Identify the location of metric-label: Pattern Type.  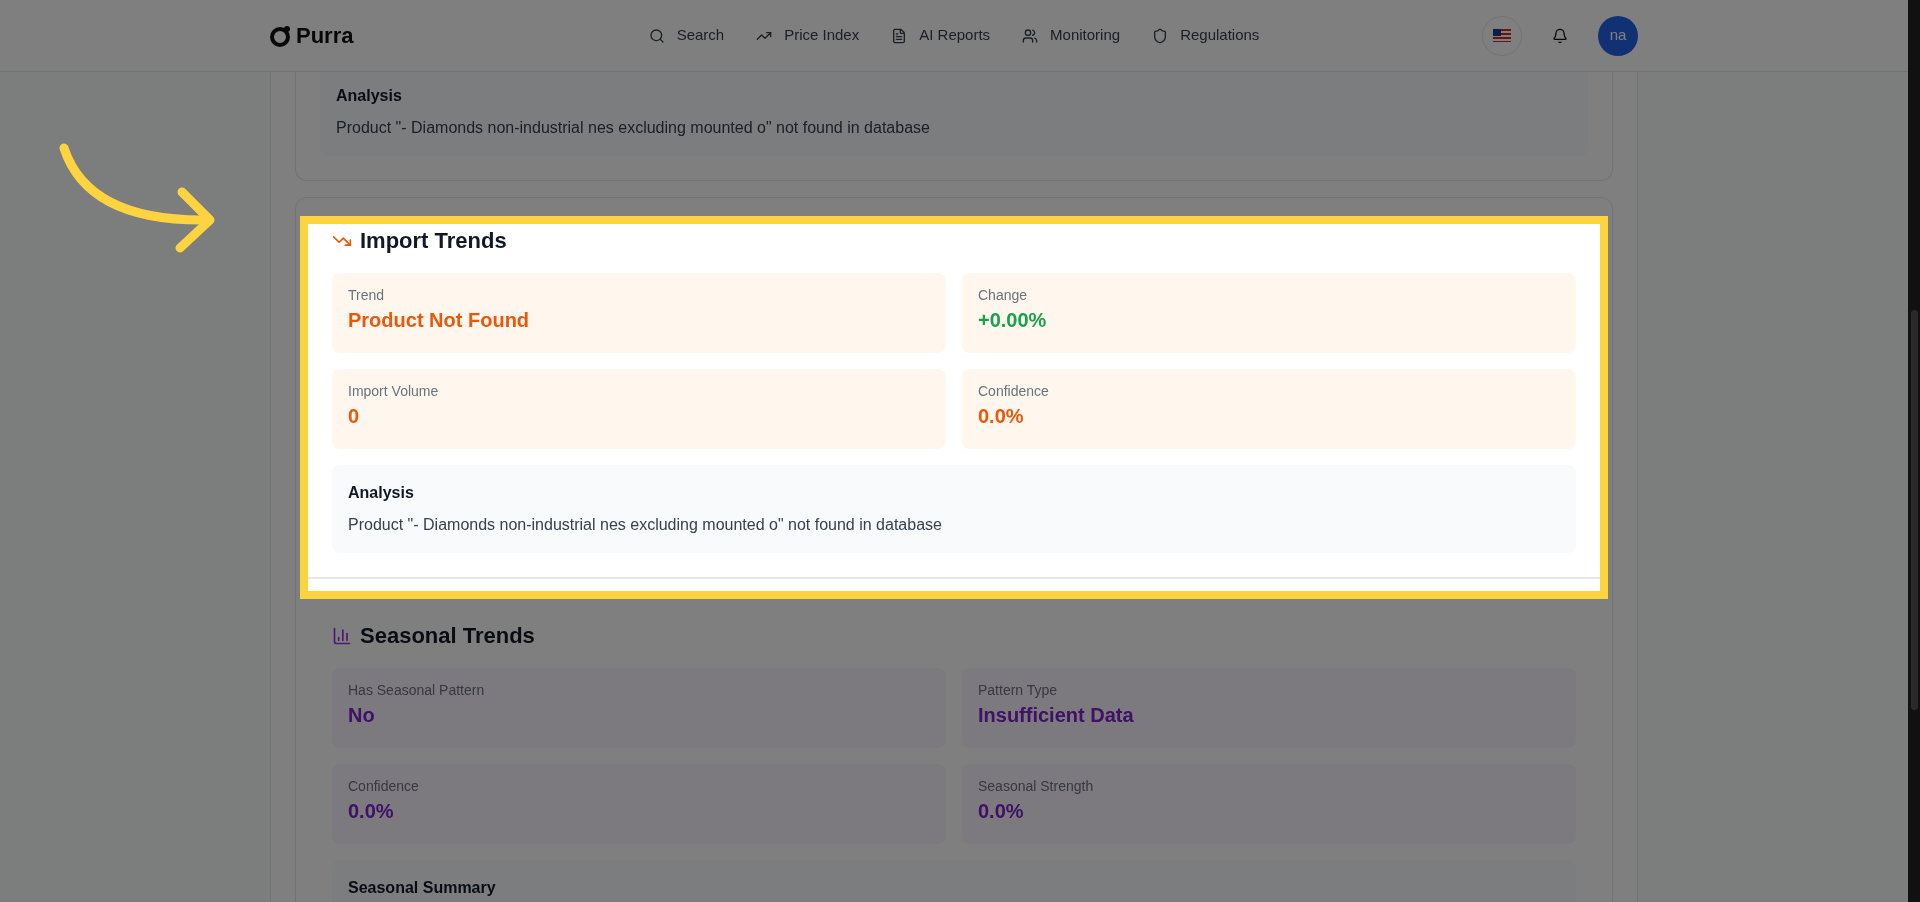
(1018, 690).